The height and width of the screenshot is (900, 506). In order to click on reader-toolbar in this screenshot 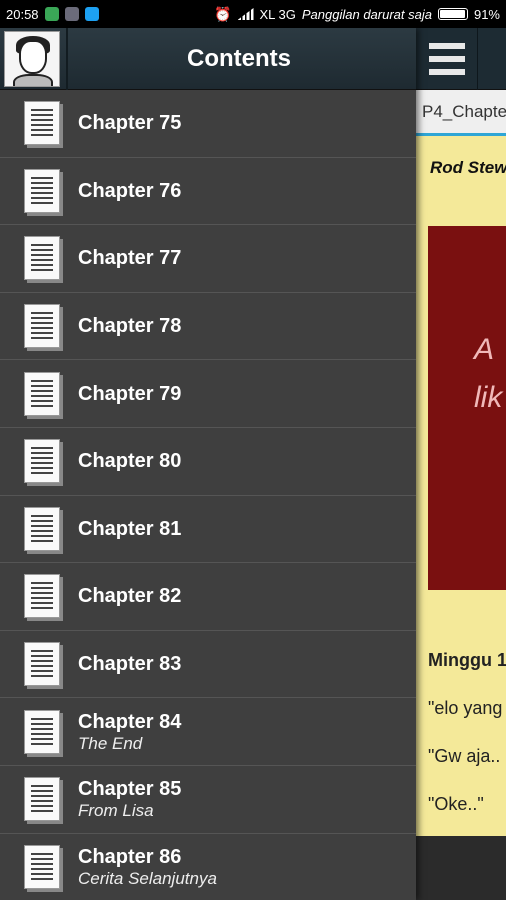, I will do `click(461, 58)`.